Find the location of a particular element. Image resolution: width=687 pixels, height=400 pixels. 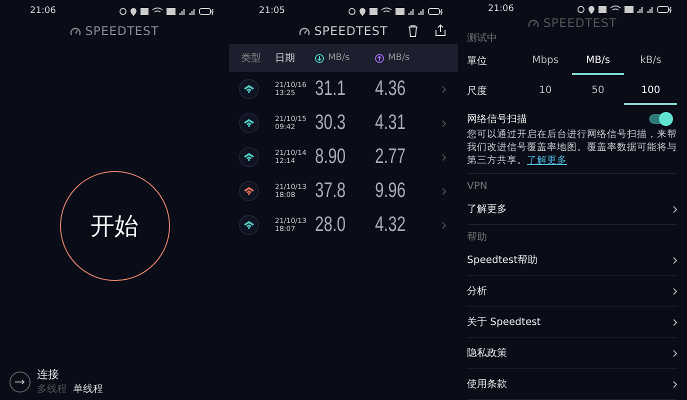

share-icon is located at coordinates (440, 30).